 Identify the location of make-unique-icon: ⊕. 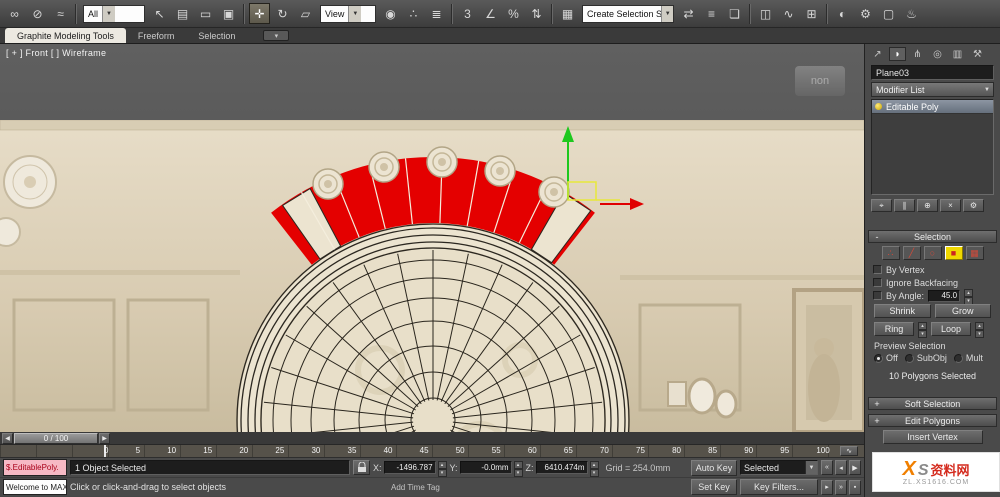
(927, 205).